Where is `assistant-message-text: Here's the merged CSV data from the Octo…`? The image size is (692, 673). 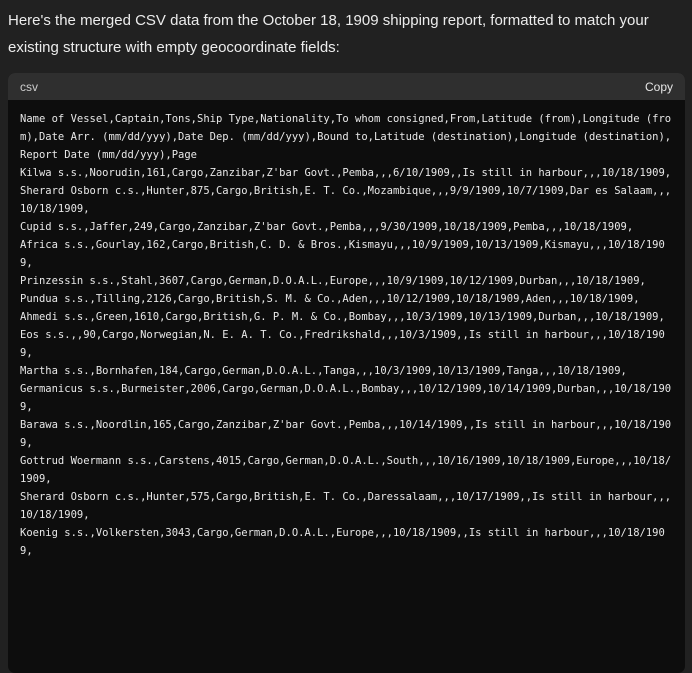
assistant-message-text: Here's the merged CSV data from the Octo… is located at coordinates (328, 34).